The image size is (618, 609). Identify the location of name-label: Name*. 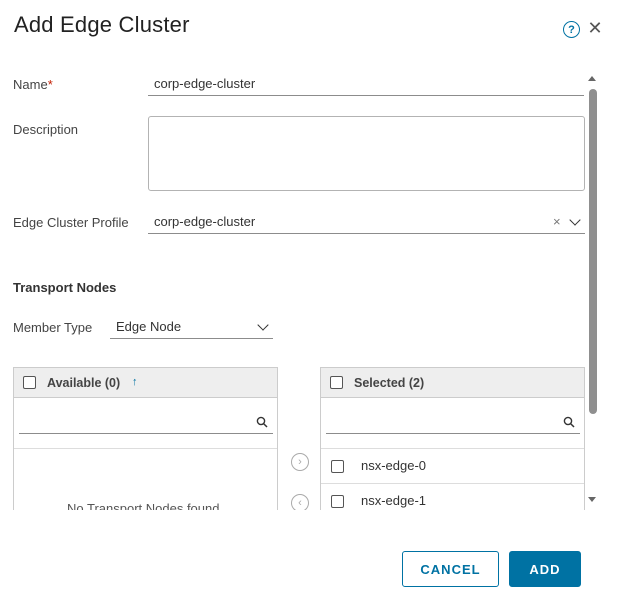
(33, 84).